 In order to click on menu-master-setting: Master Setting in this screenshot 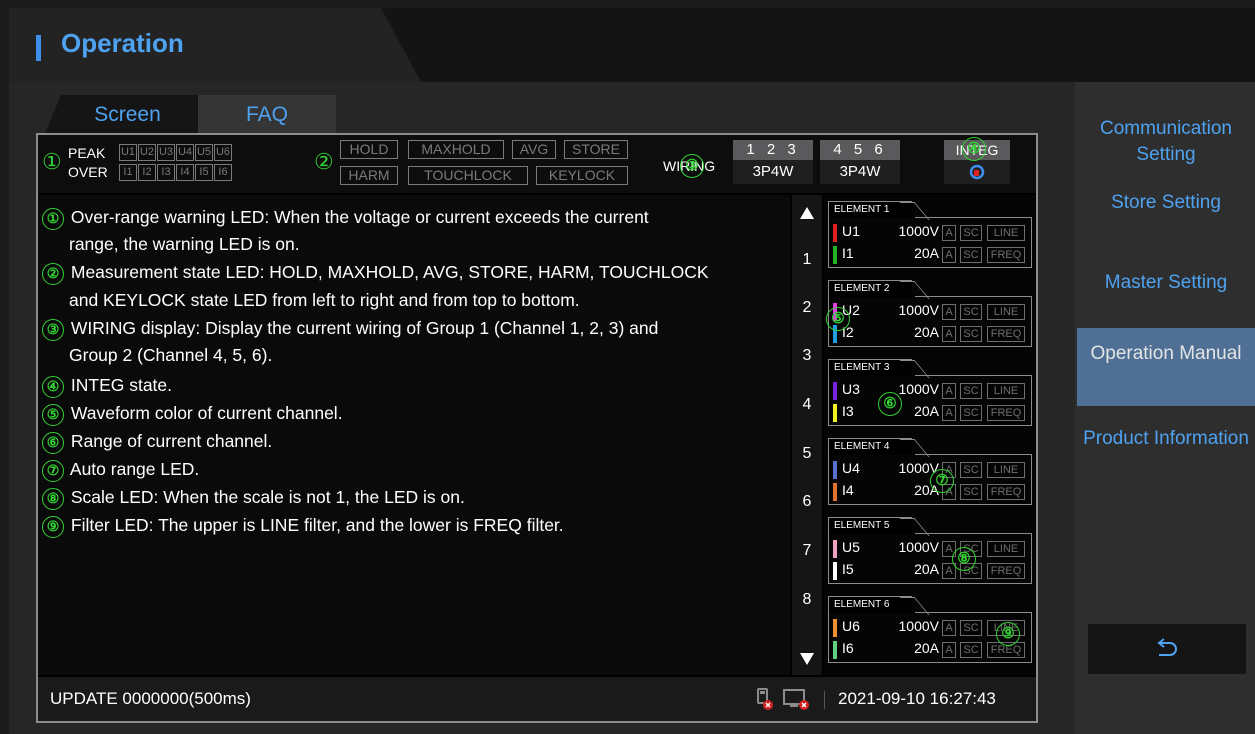, I will do `click(1166, 297)`.